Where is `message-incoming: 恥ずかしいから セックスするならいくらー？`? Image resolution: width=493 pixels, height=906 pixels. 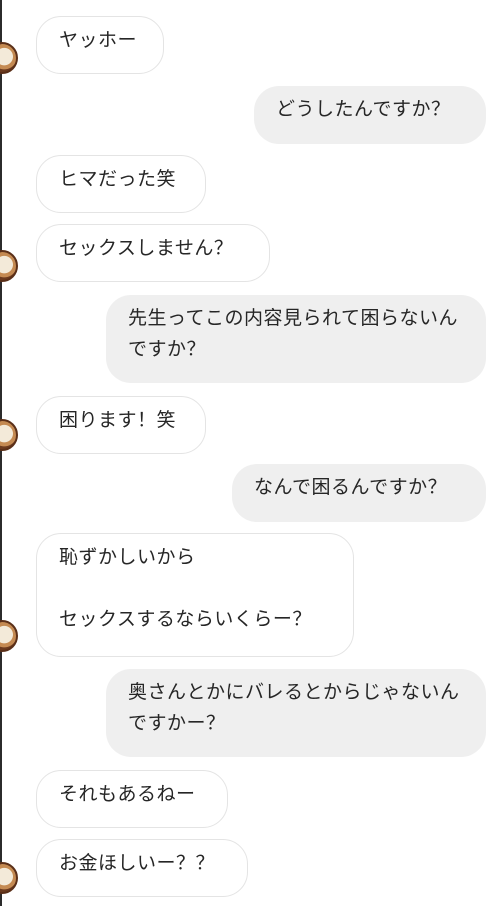 message-incoming: 恥ずかしいから セックスするならいくらー？ is located at coordinates (195, 595).